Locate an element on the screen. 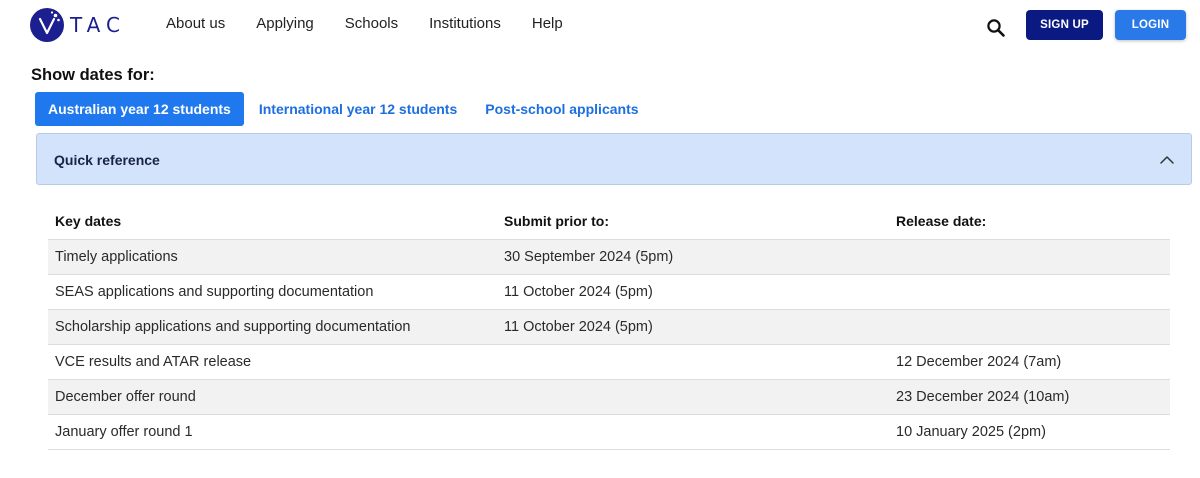 Image resolution: width=1200 pixels, height=478 pixels. chevron-up-icon is located at coordinates (1167, 160).